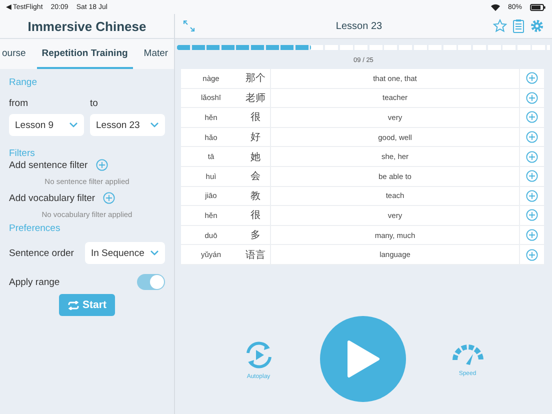 The height and width of the screenshot is (414, 552). Describe the element at coordinates (46, 125) in the screenshot. I see `from-select: Lesson 9` at that location.